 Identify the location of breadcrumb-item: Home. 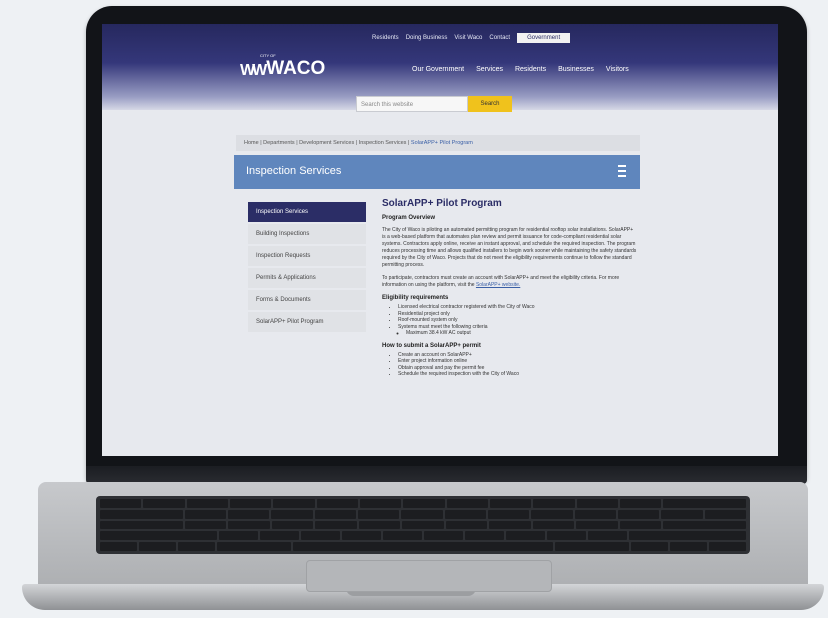
(251, 143).